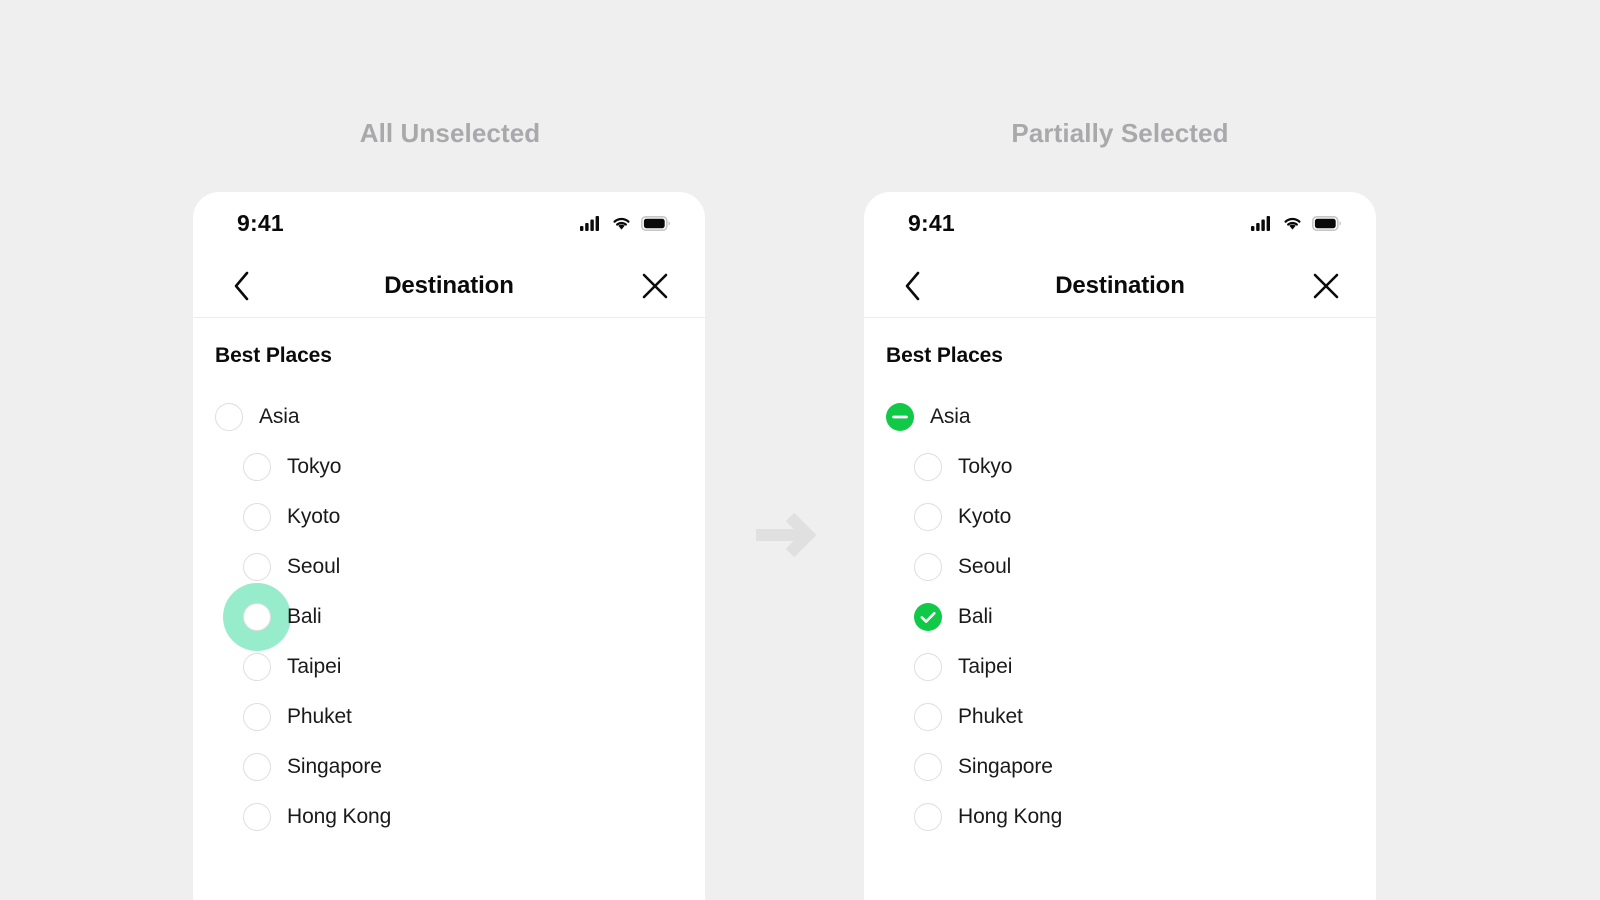  I want to click on battery-icon, so click(655, 223).